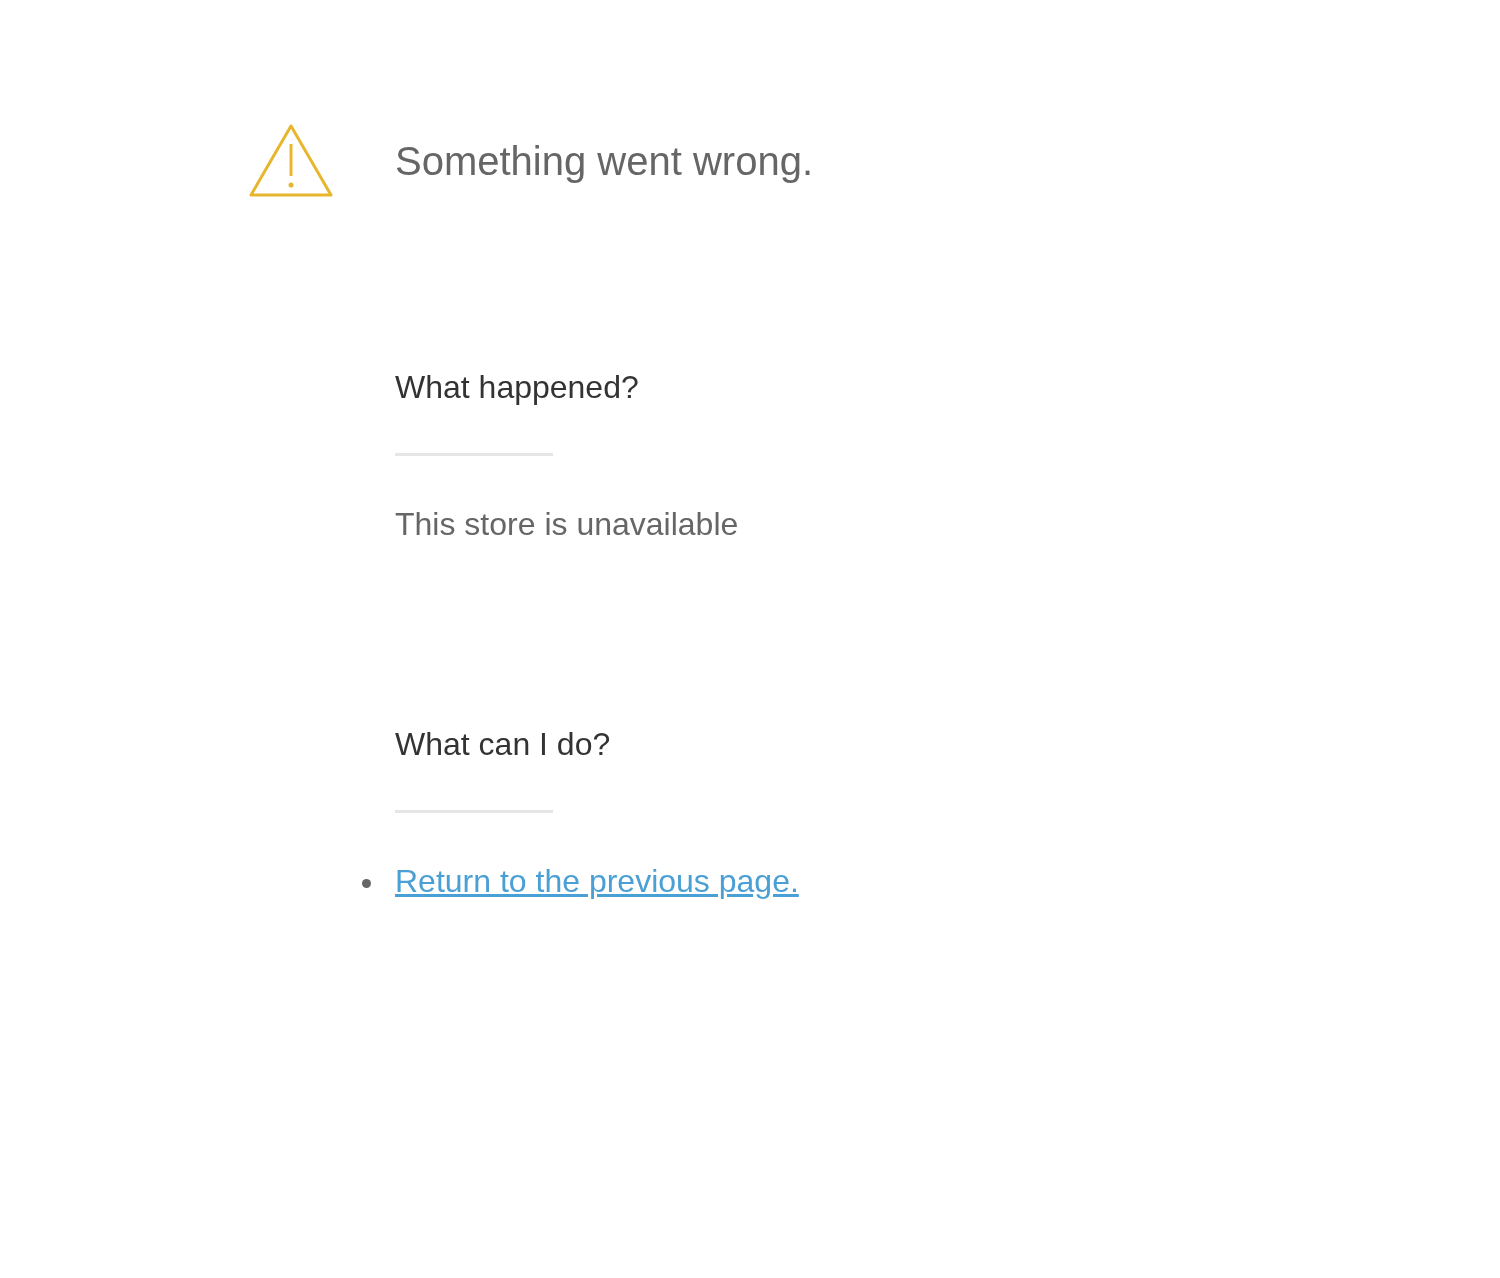  I want to click on error-title: Something went wrong., so click(604, 161).